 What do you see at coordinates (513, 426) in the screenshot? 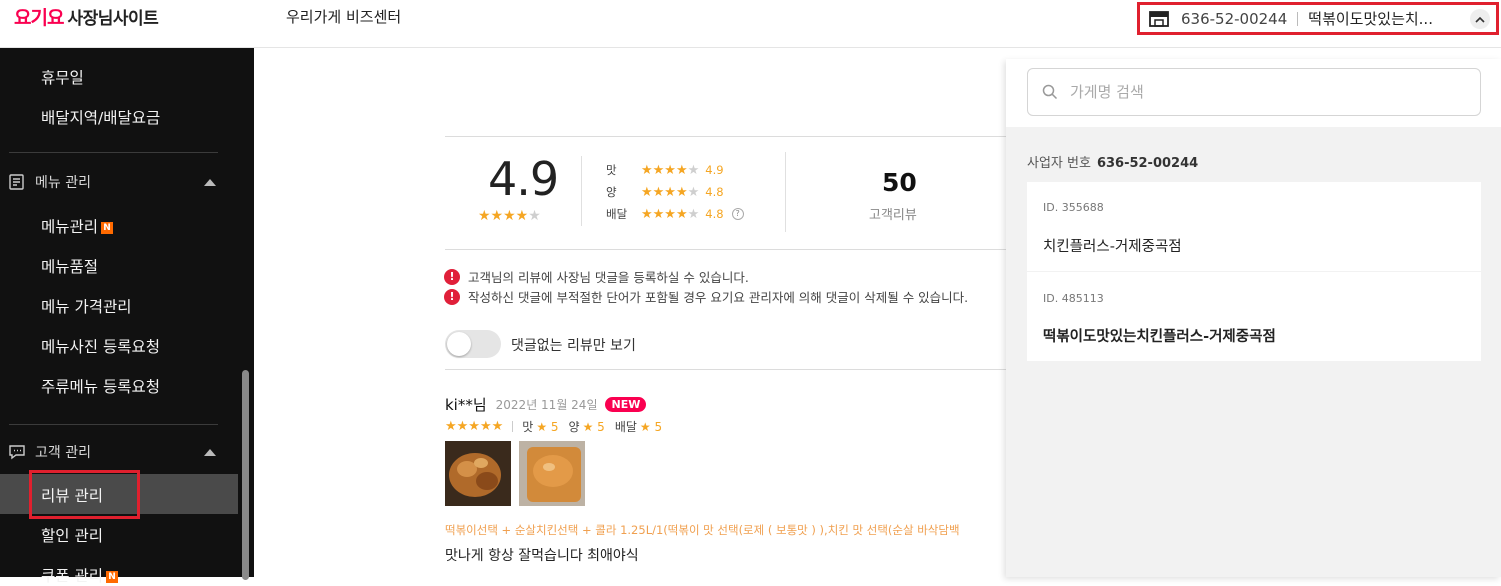
I see `score-divider` at bounding box center [513, 426].